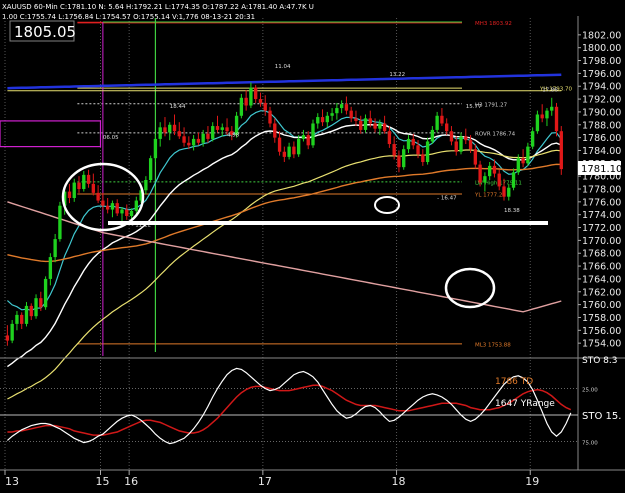  I want to click on header-symbol: XAUUSD 60-Min, so click(30, 7).